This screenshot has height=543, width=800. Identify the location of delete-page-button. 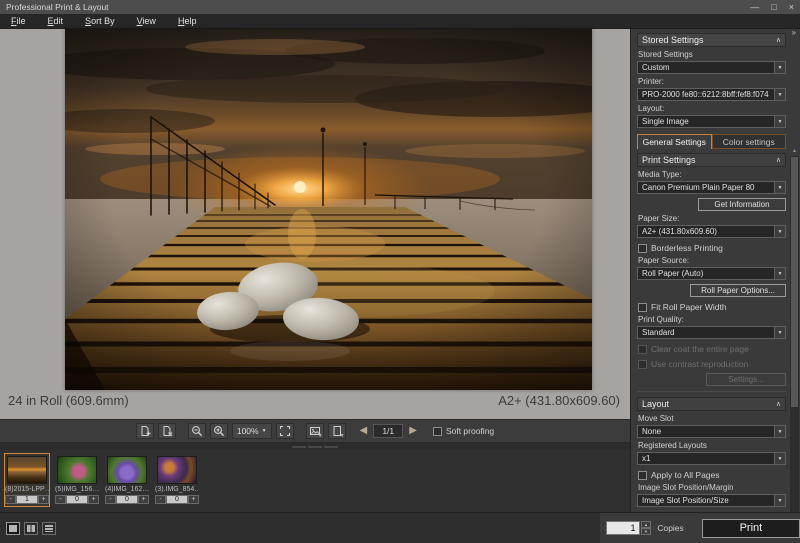
(166, 431).